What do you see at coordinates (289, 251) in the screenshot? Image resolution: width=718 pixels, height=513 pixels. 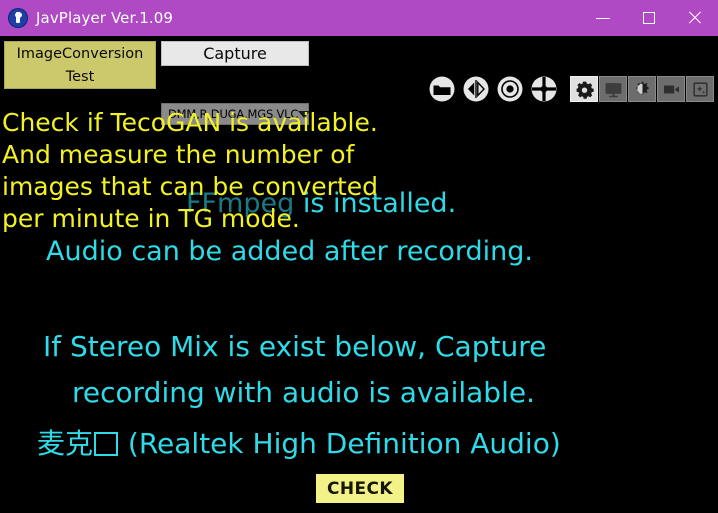 I see `audio-note-text: Audio can be added after recording.` at bounding box center [289, 251].